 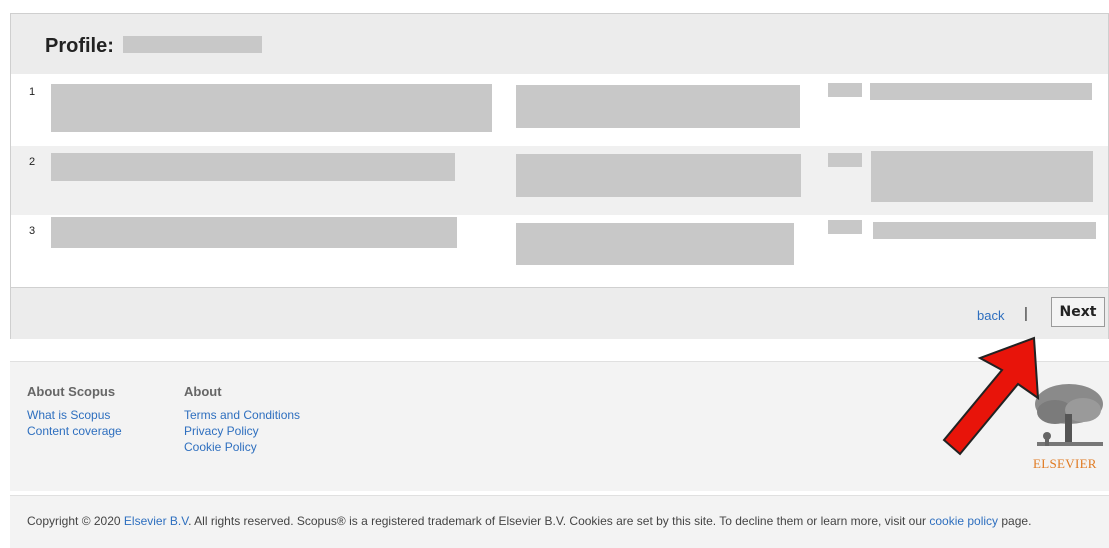 I want to click on about-scopus-heading: About Scopus, so click(x=71, y=391).